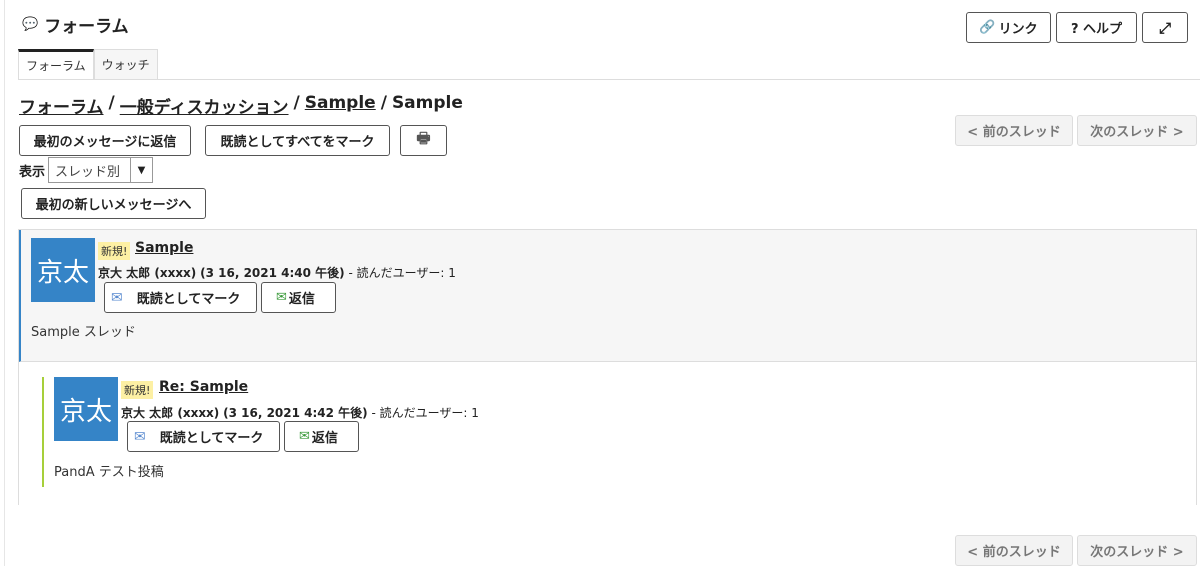 This screenshot has width=1200, height=566. Describe the element at coordinates (43, 432) in the screenshot. I see `reply-indent-bar` at that location.